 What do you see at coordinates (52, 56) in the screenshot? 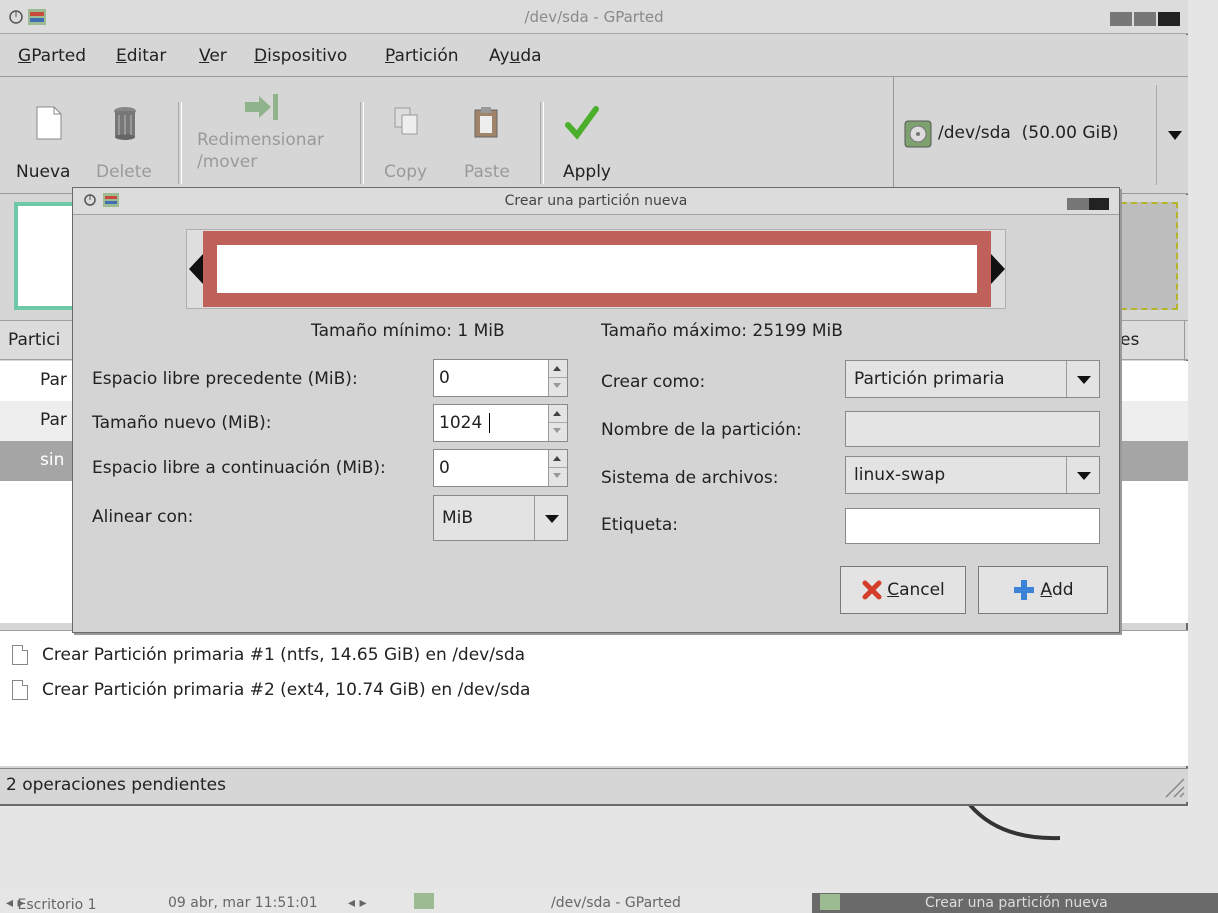
I see `menu-gparted: GParted` at bounding box center [52, 56].